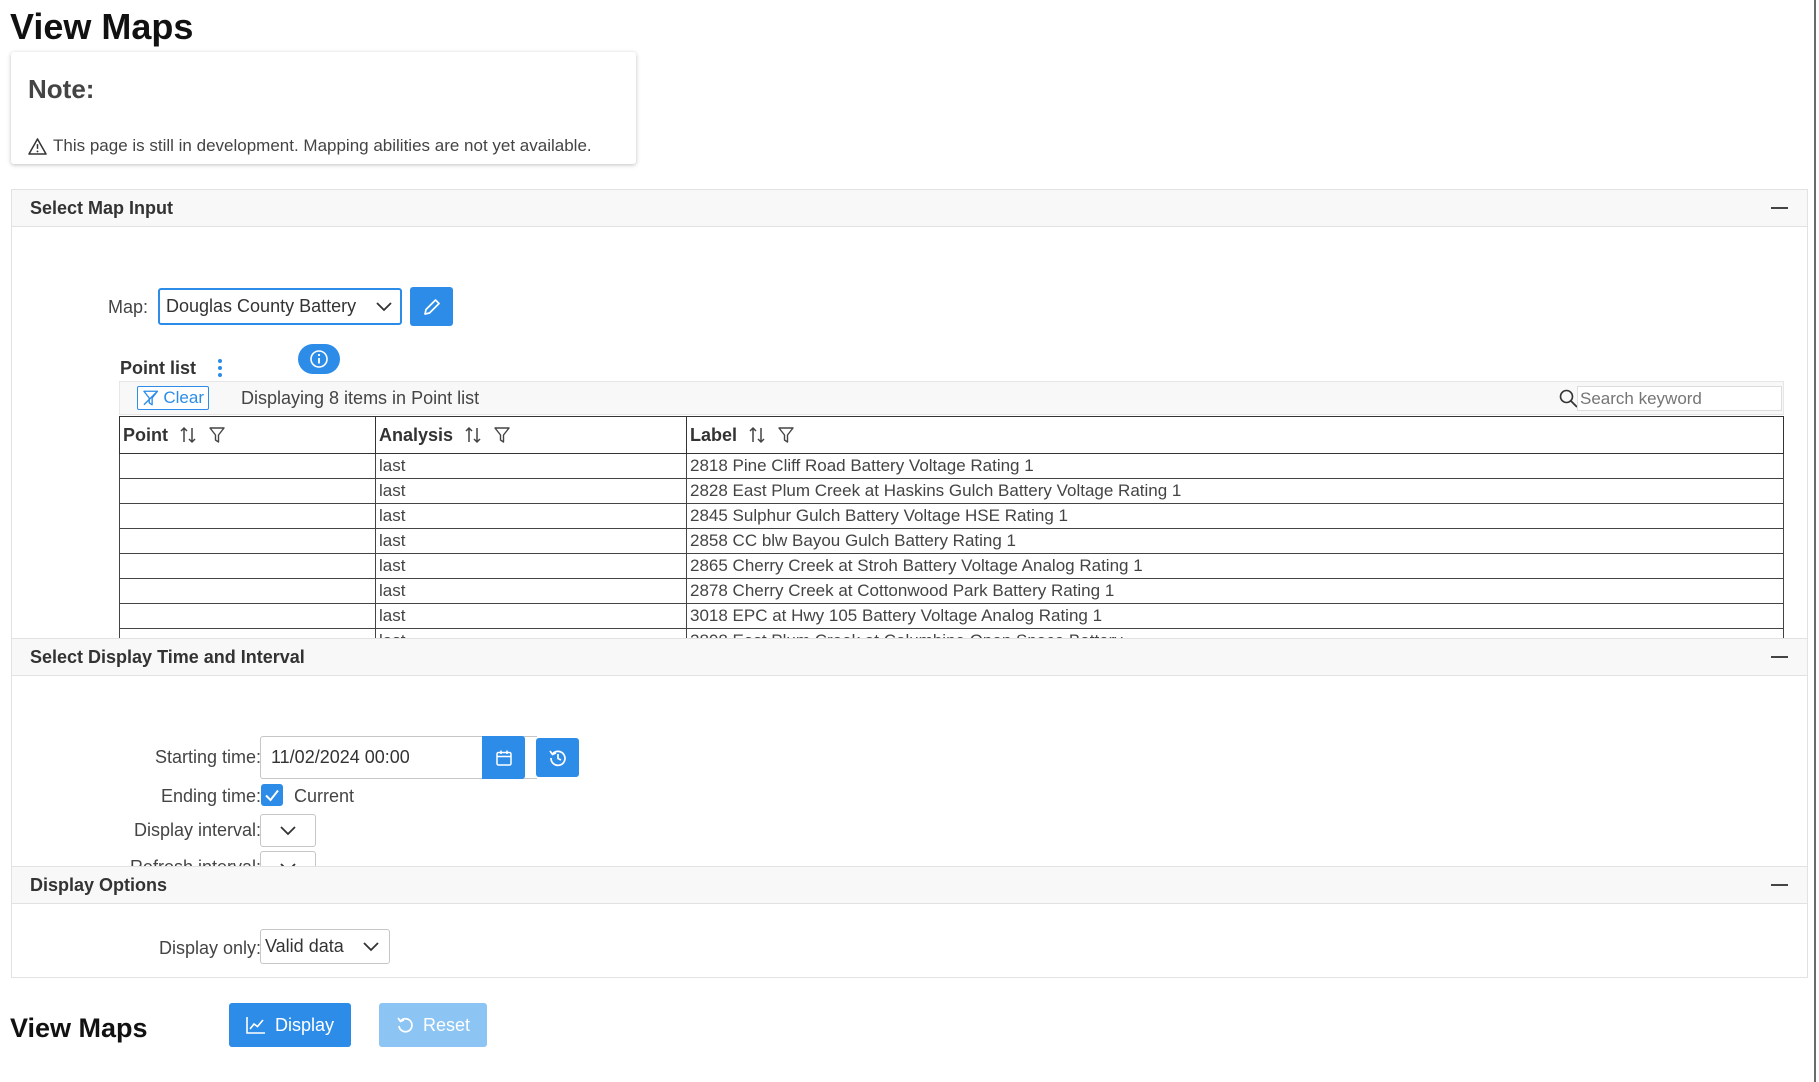 Image resolution: width=1819 pixels, height=1082 pixels. Describe the element at coordinates (714, 434) in the screenshot. I see `column-label-label: Label` at that location.